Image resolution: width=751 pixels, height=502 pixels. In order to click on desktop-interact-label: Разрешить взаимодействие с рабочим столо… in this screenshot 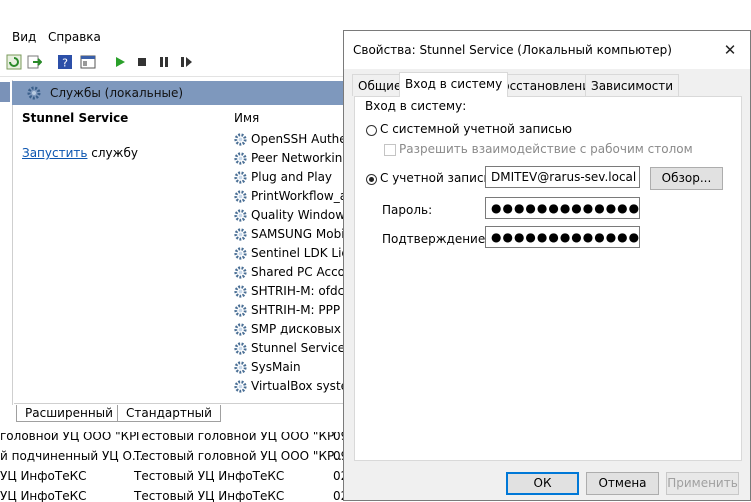, I will do `click(546, 149)`.